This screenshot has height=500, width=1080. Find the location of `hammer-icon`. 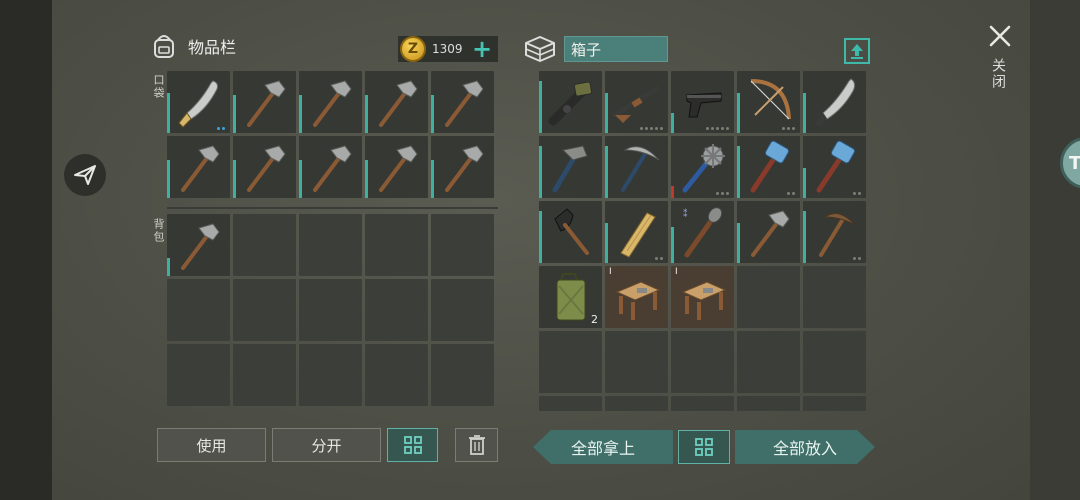

hammer-icon is located at coordinates (570, 169).